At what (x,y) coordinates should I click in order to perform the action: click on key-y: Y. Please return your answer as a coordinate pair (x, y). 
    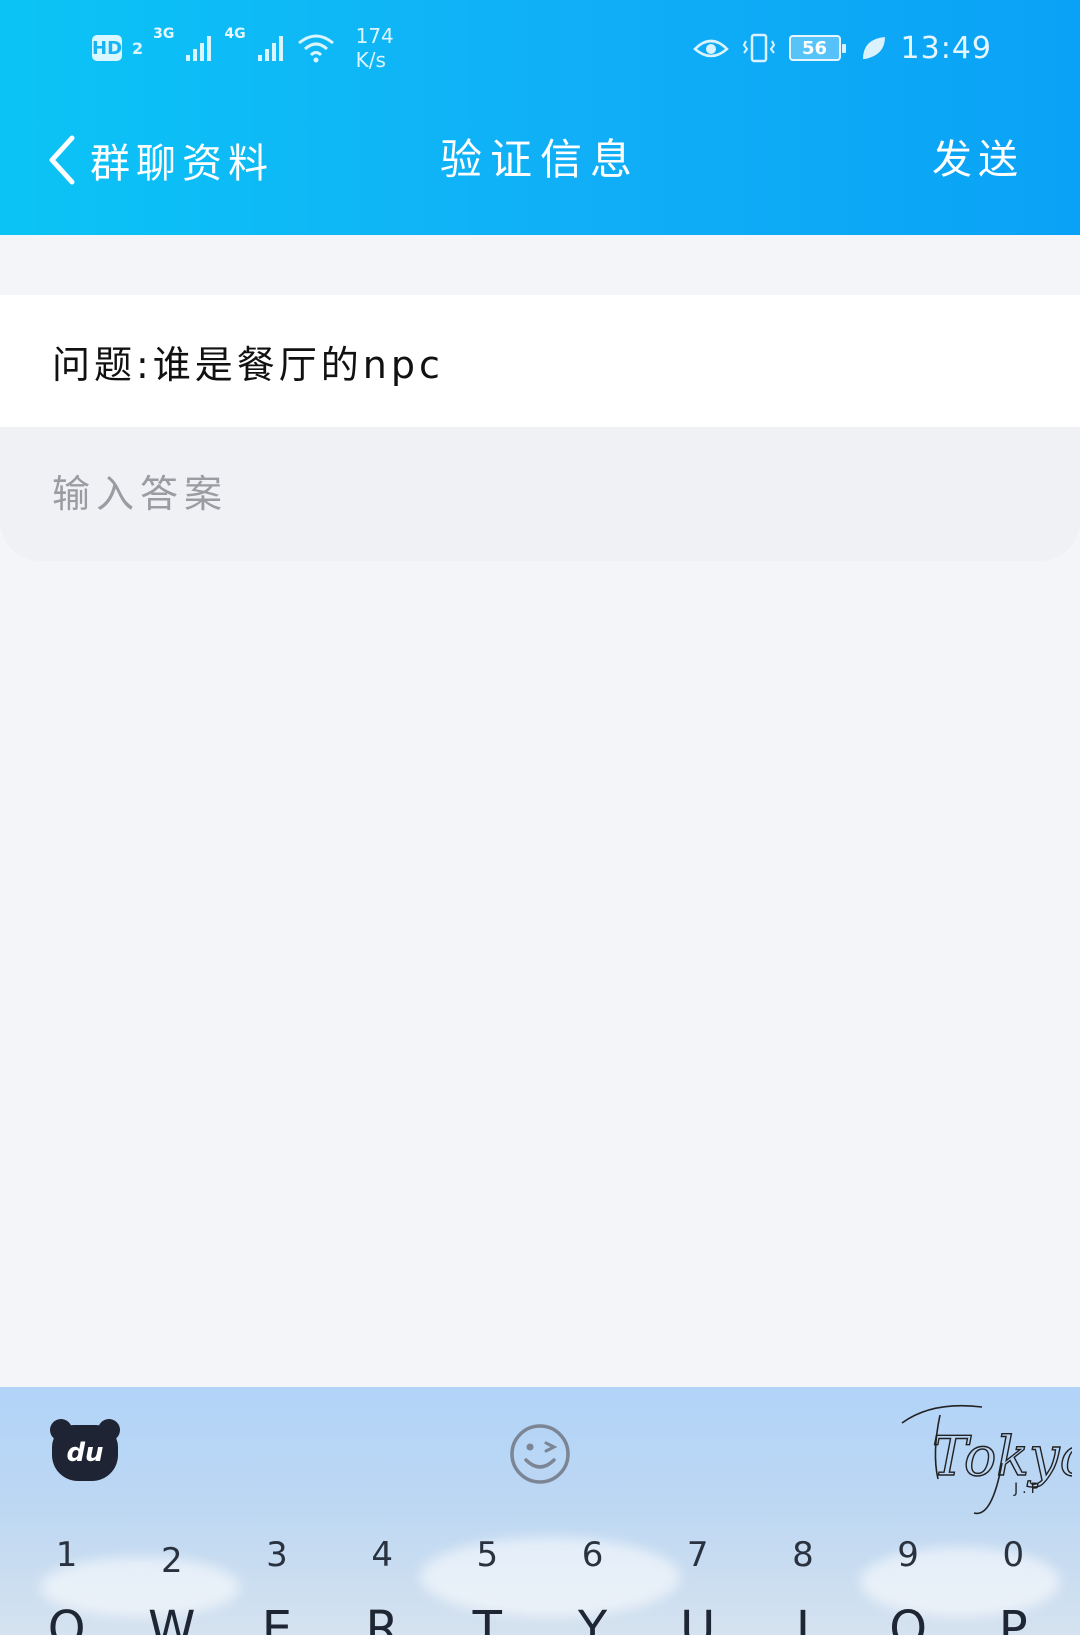
    Looking at the image, I should click on (593, 1618).